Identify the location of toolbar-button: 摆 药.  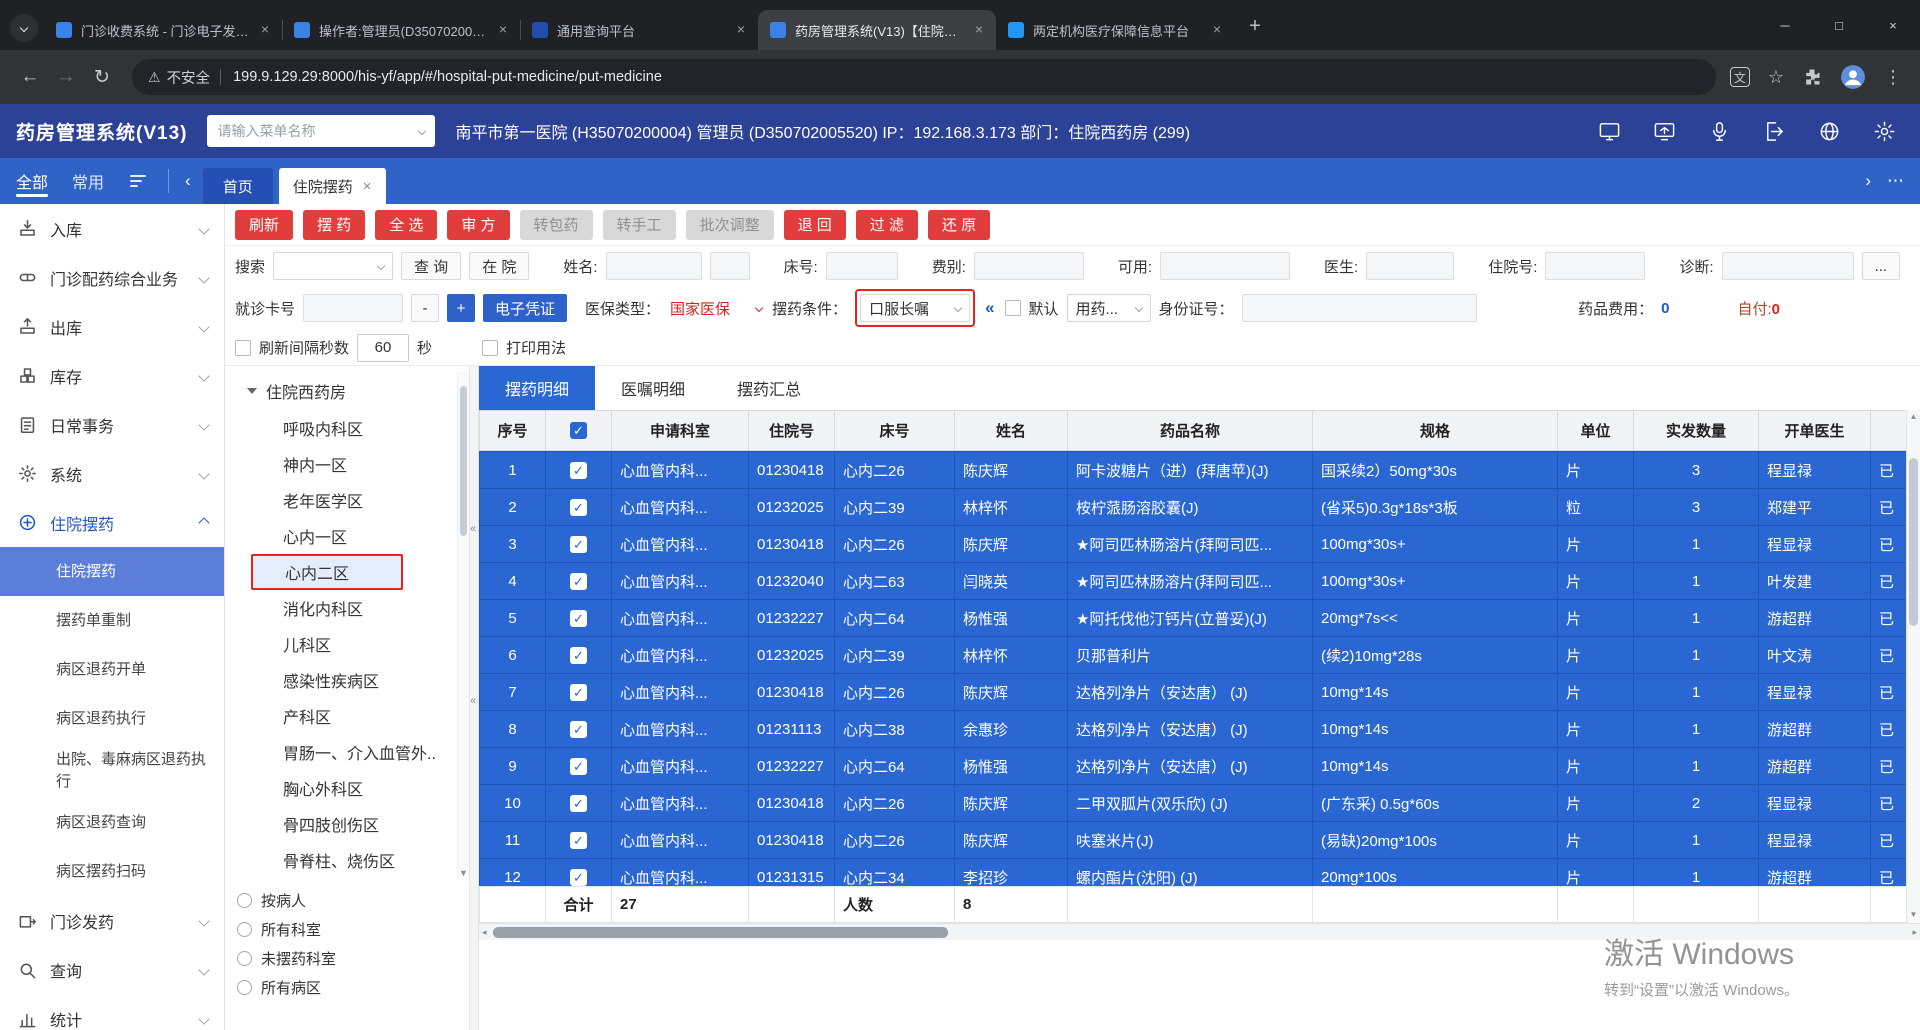
(334, 224).